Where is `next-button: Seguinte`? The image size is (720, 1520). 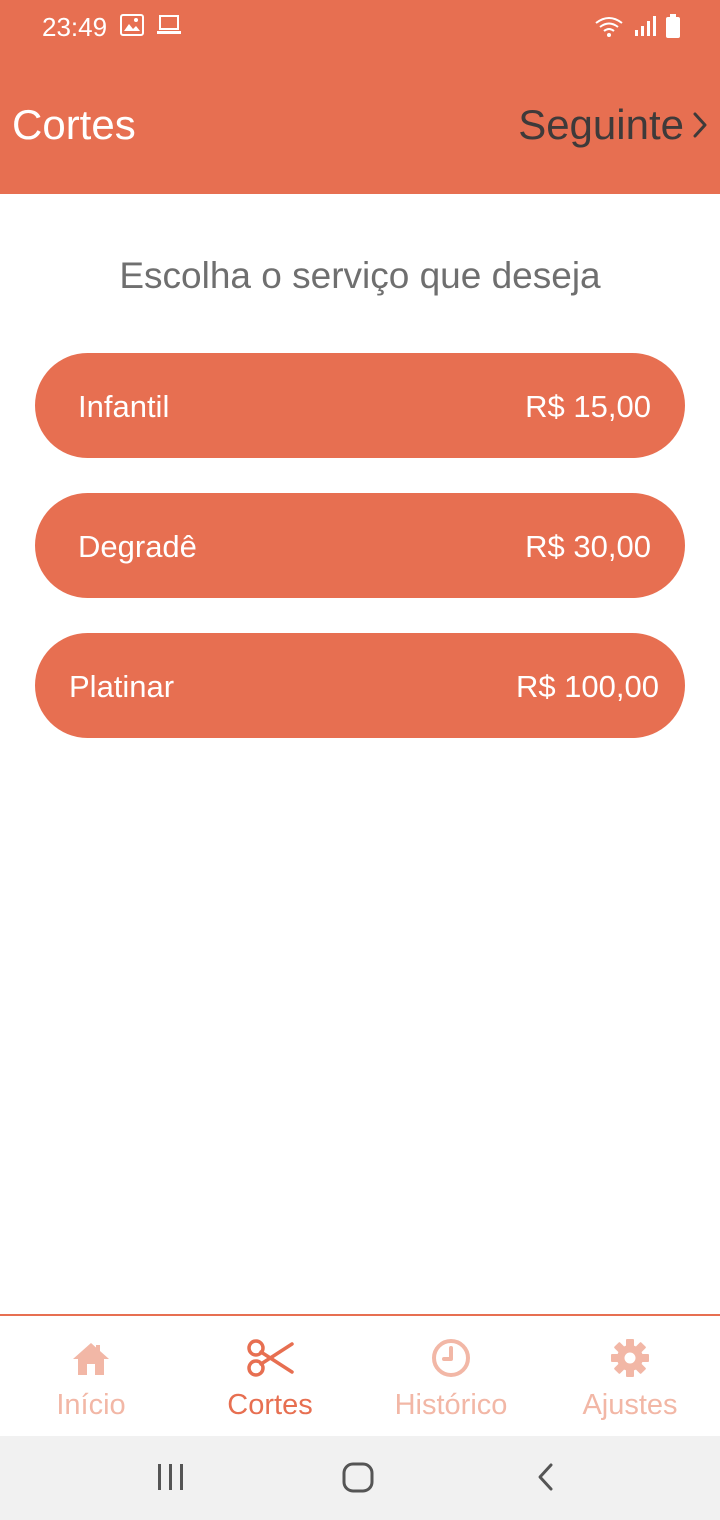 next-button: Seguinte is located at coordinates (613, 125).